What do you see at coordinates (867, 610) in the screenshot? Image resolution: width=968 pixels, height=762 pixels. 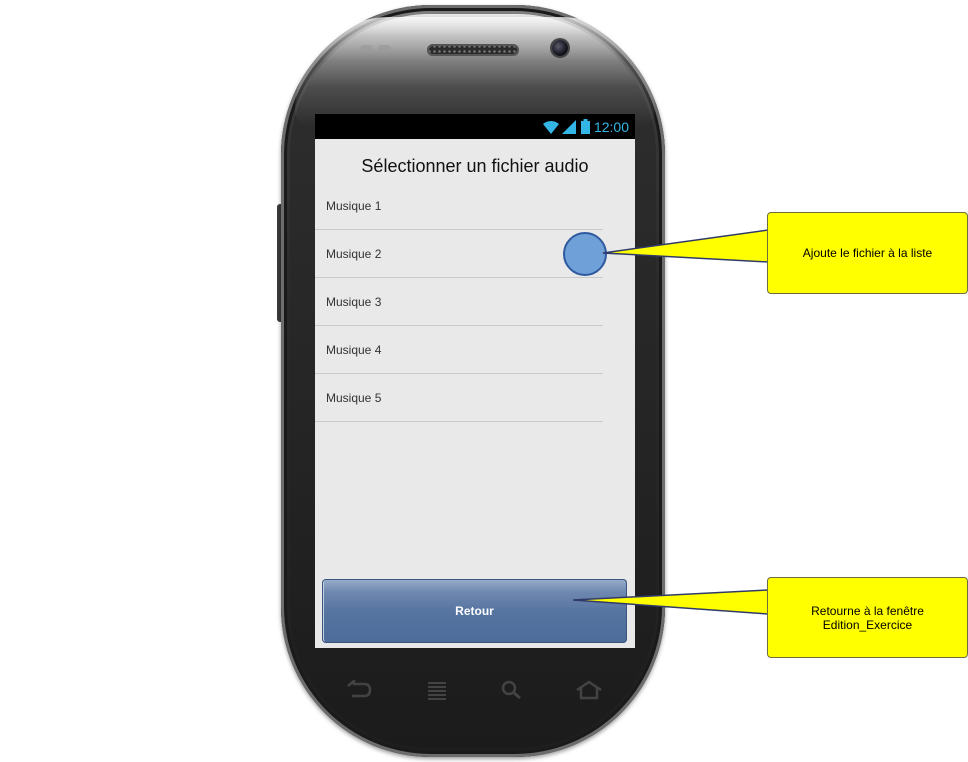 I see `callout-back-line1: Retourne à la fenêtre` at bounding box center [867, 610].